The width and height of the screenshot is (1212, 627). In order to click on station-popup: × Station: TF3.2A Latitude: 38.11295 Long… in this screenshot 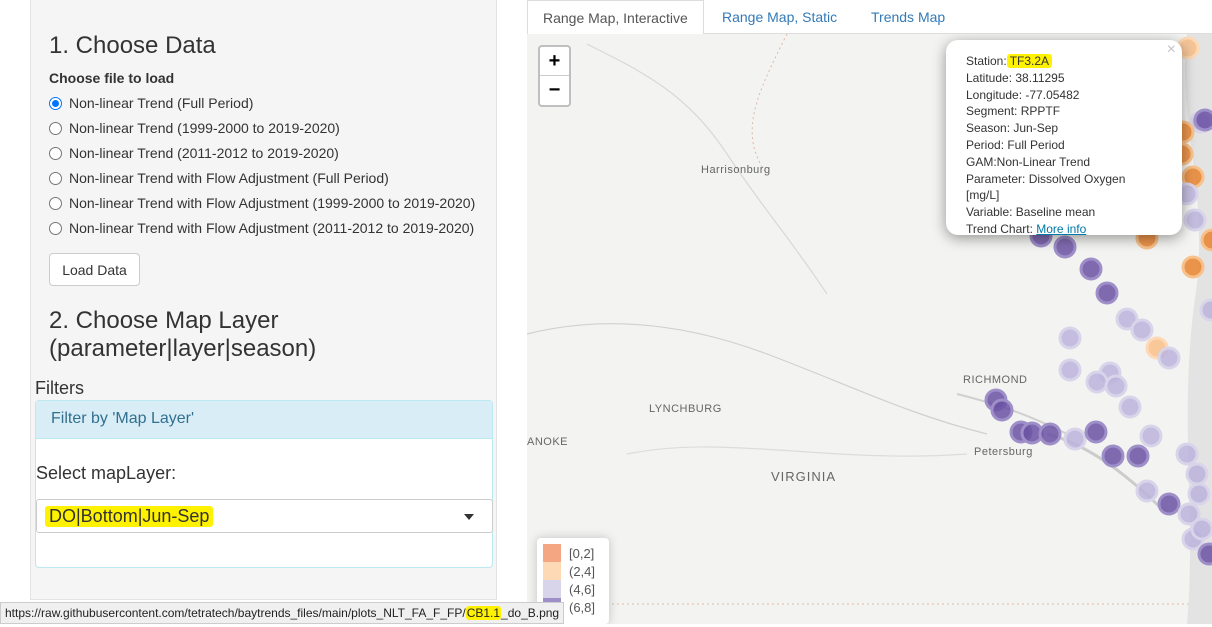, I will do `click(1064, 139)`.